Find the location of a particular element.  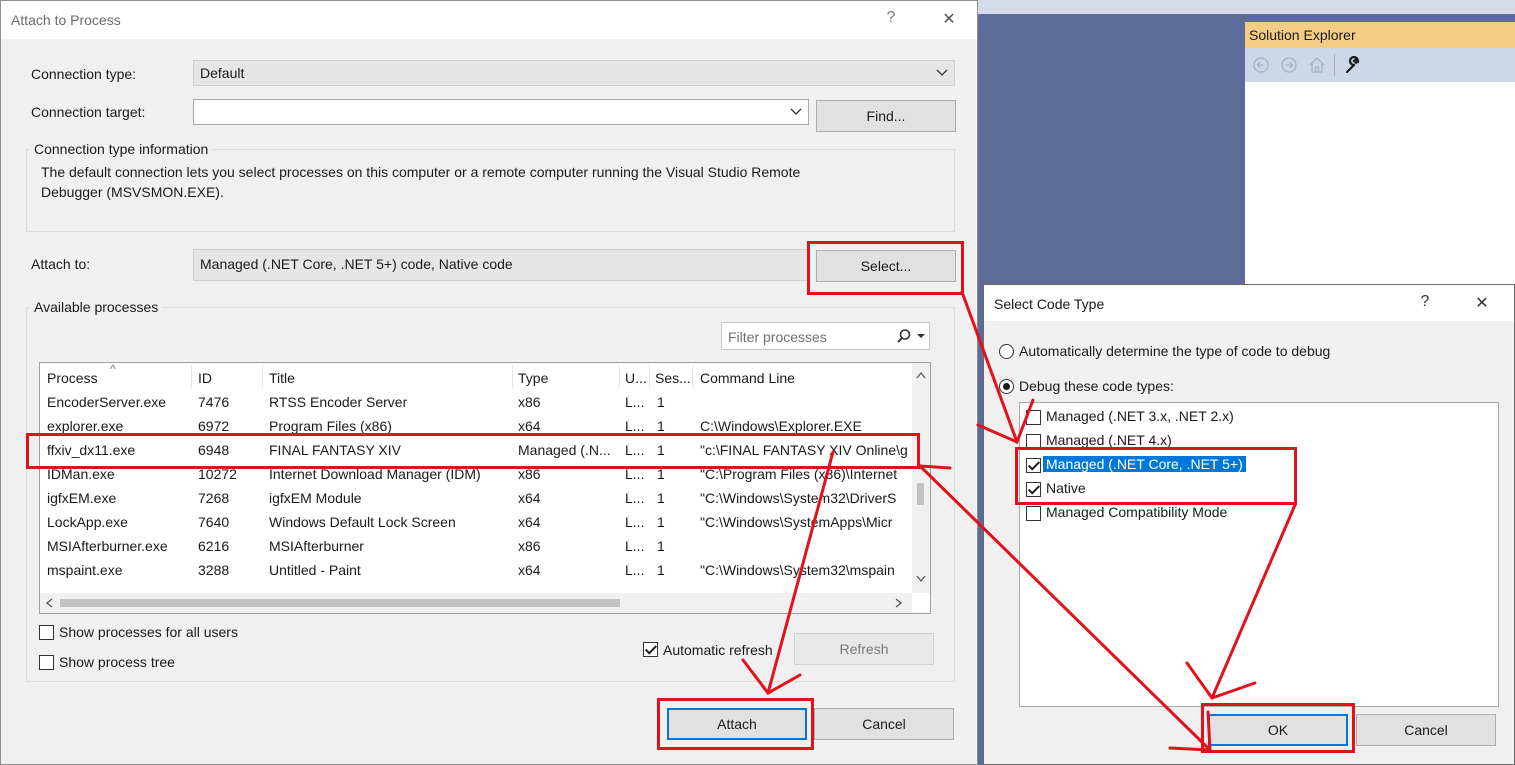

arrow-row-to-ok is located at coordinates (1065, 608).